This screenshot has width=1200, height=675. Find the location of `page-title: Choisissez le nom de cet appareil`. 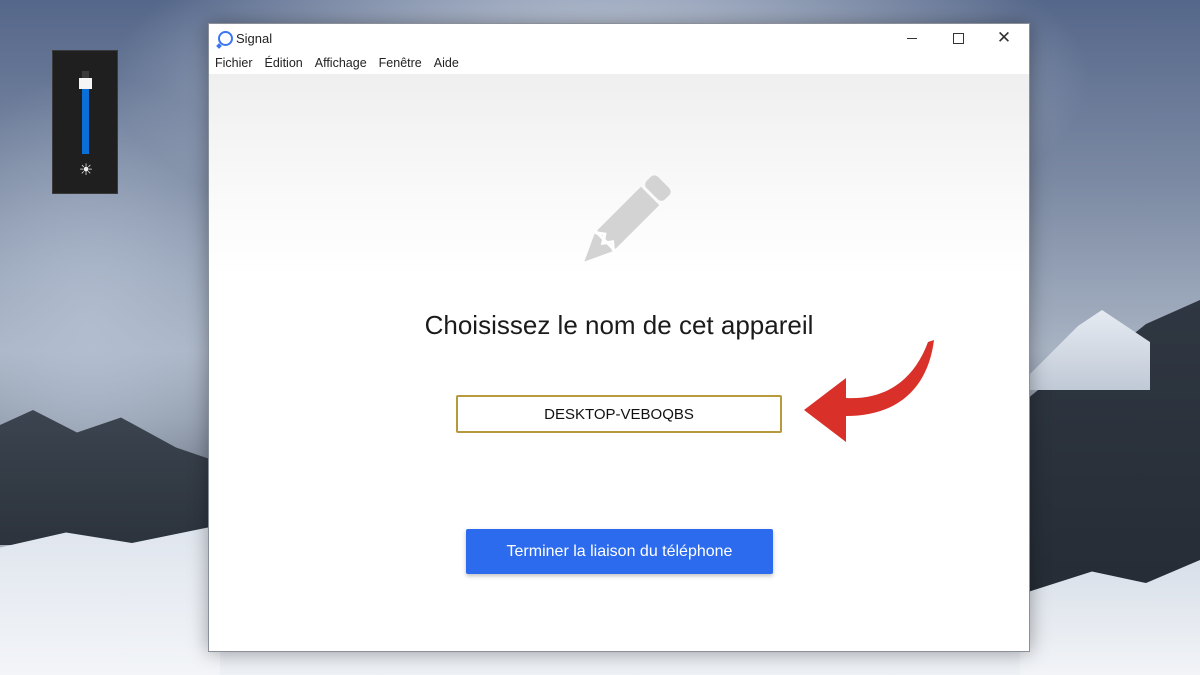

page-title: Choisissez le nom de cet appareil is located at coordinates (619, 325).